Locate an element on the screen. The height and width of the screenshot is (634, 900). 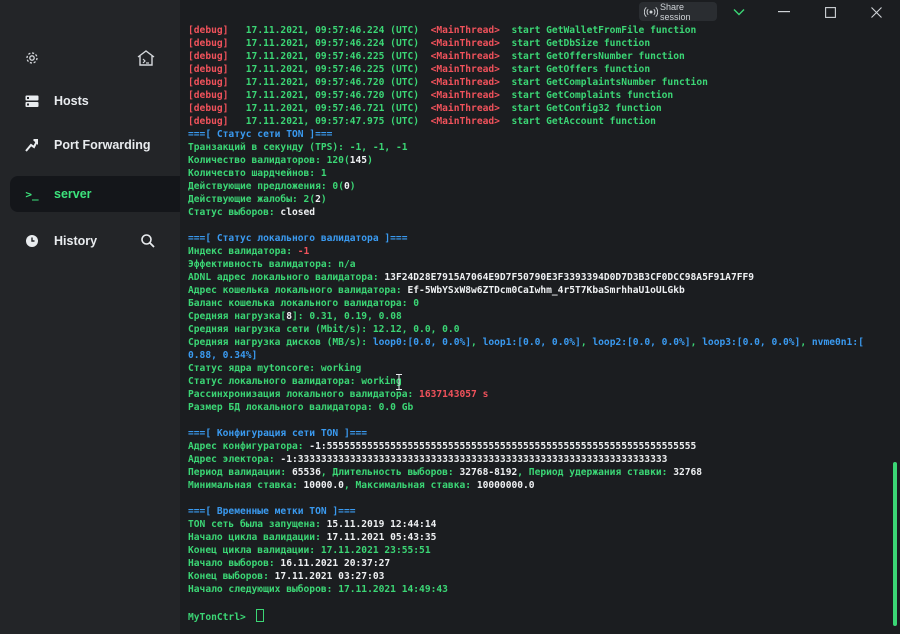
terminal-home-icon is located at coordinates (146, 58).